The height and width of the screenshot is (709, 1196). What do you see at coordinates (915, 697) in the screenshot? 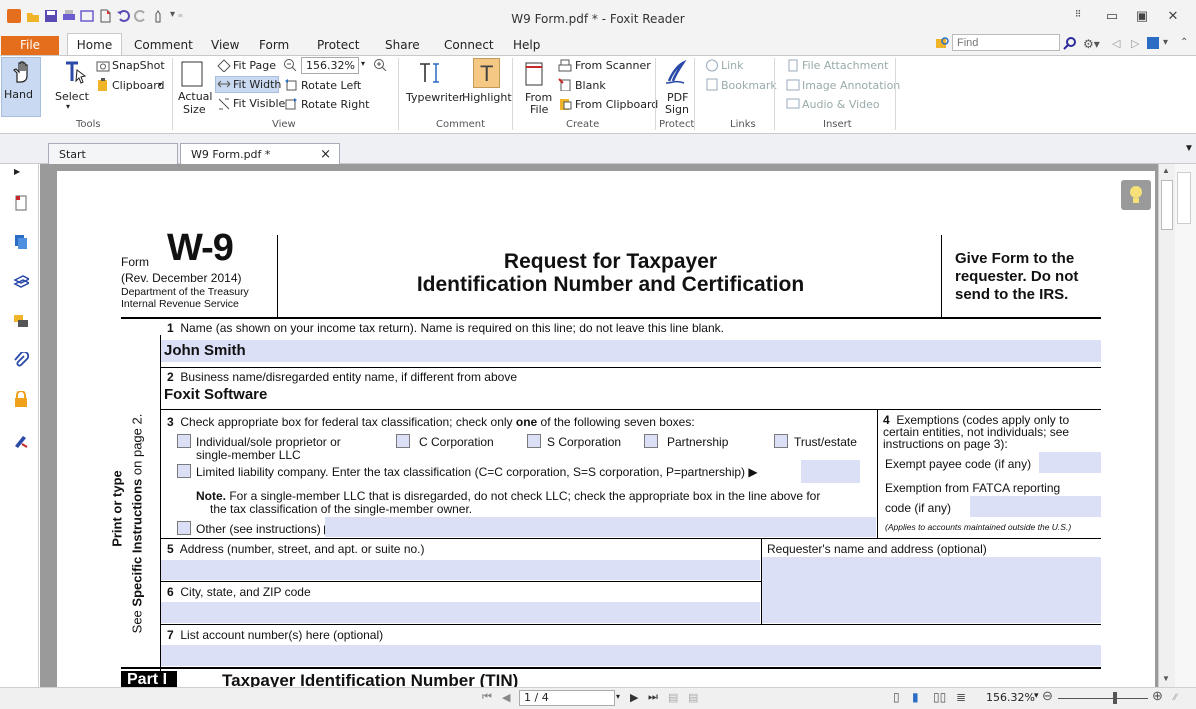
I see `continuous-page-icon: ▮` at bounding box center [915, 697].